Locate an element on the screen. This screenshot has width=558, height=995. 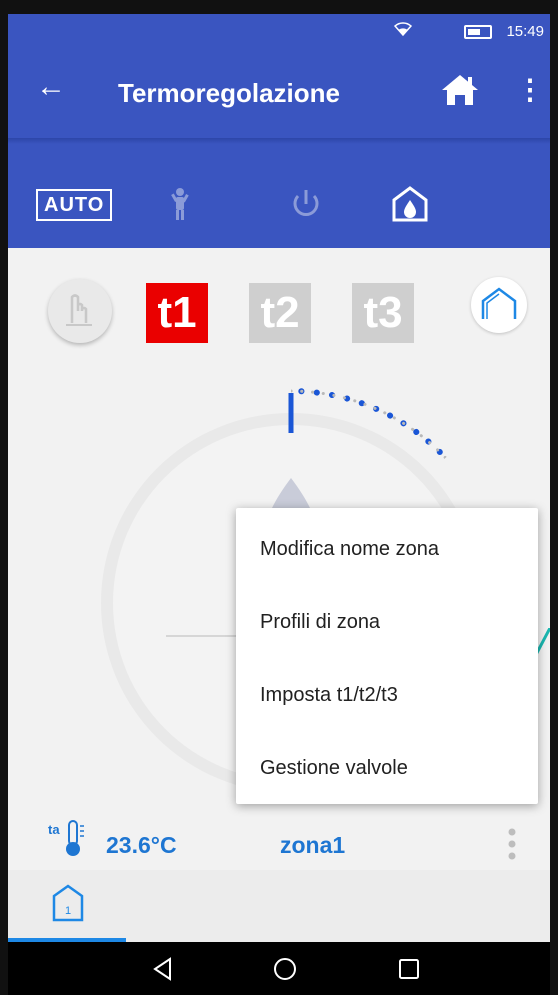
house-drop-icon is located at coordinates (410, 204).